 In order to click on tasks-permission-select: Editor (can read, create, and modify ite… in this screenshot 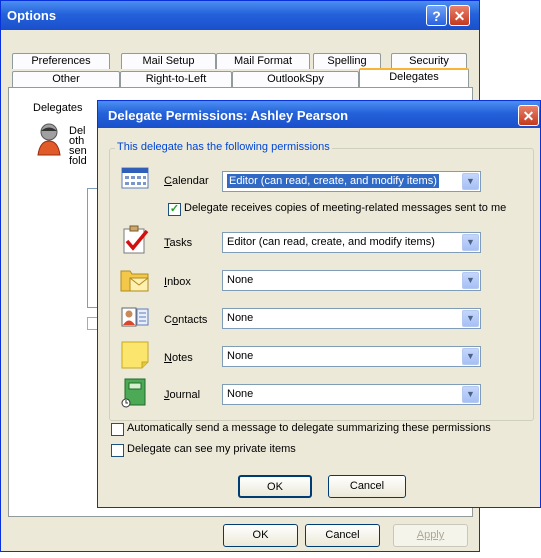, I will do `click(351, 242)`.